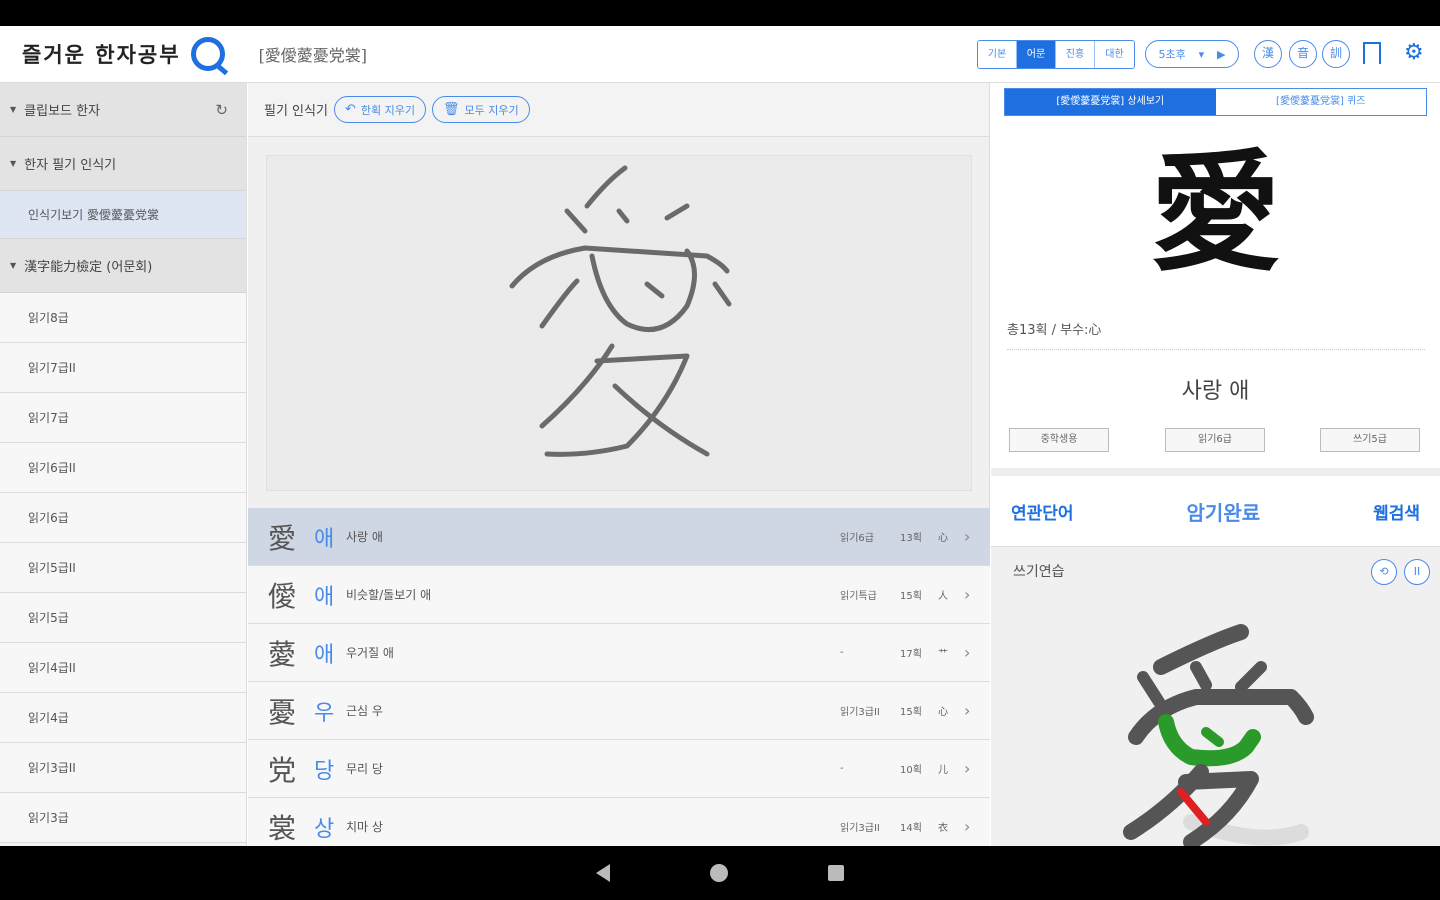  Describe the element at coordinates (70, 165) in the screenshot. I see `sidebar-item-label: 한자 필기 인식기` at that location.